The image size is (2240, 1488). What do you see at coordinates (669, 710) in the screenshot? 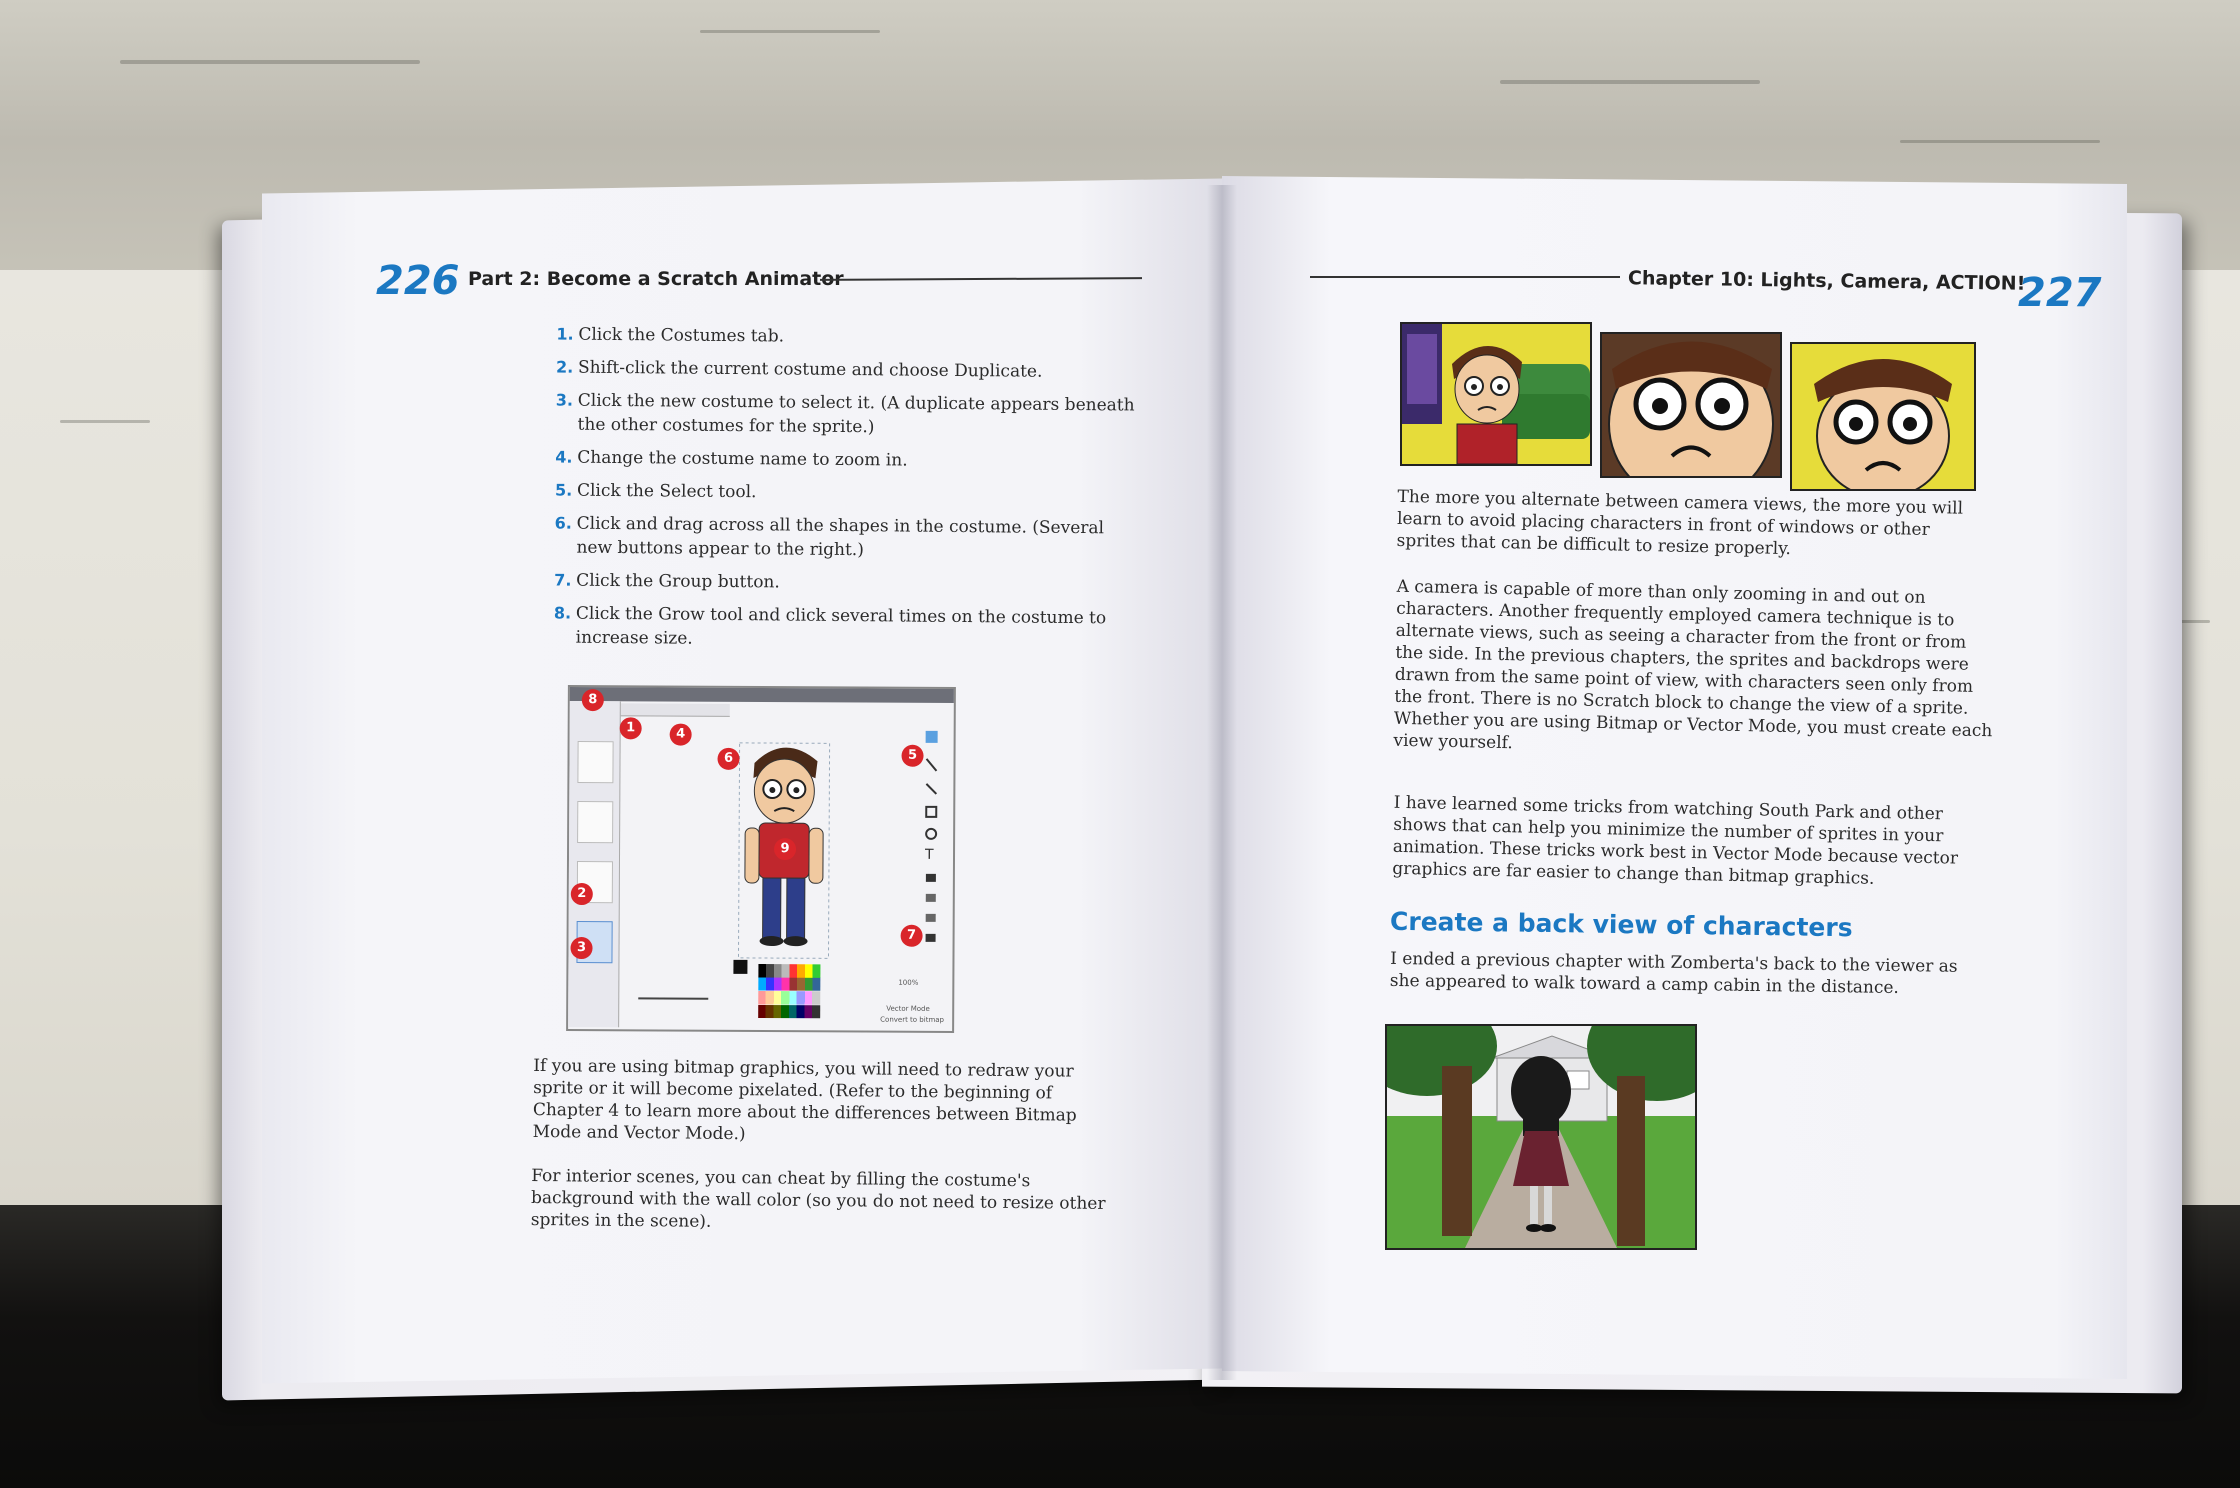
I see `costumes-tabs` at bounding box center [669, 710].